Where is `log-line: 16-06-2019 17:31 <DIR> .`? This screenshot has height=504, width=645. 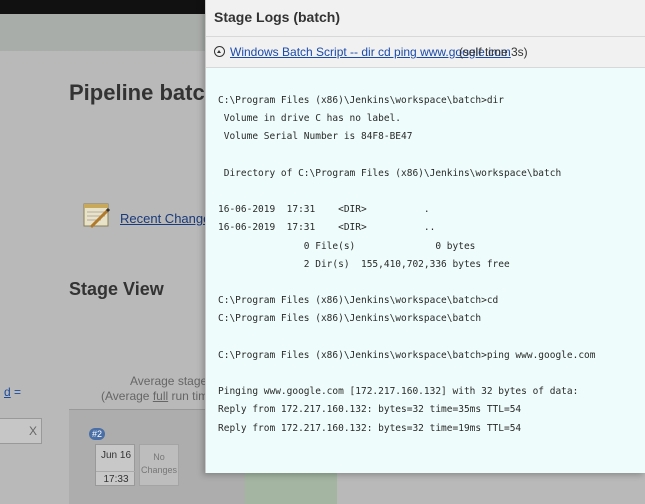 log-line: 16-06-2019 17:31 <DIR> . is located at coordinates (324, 210).